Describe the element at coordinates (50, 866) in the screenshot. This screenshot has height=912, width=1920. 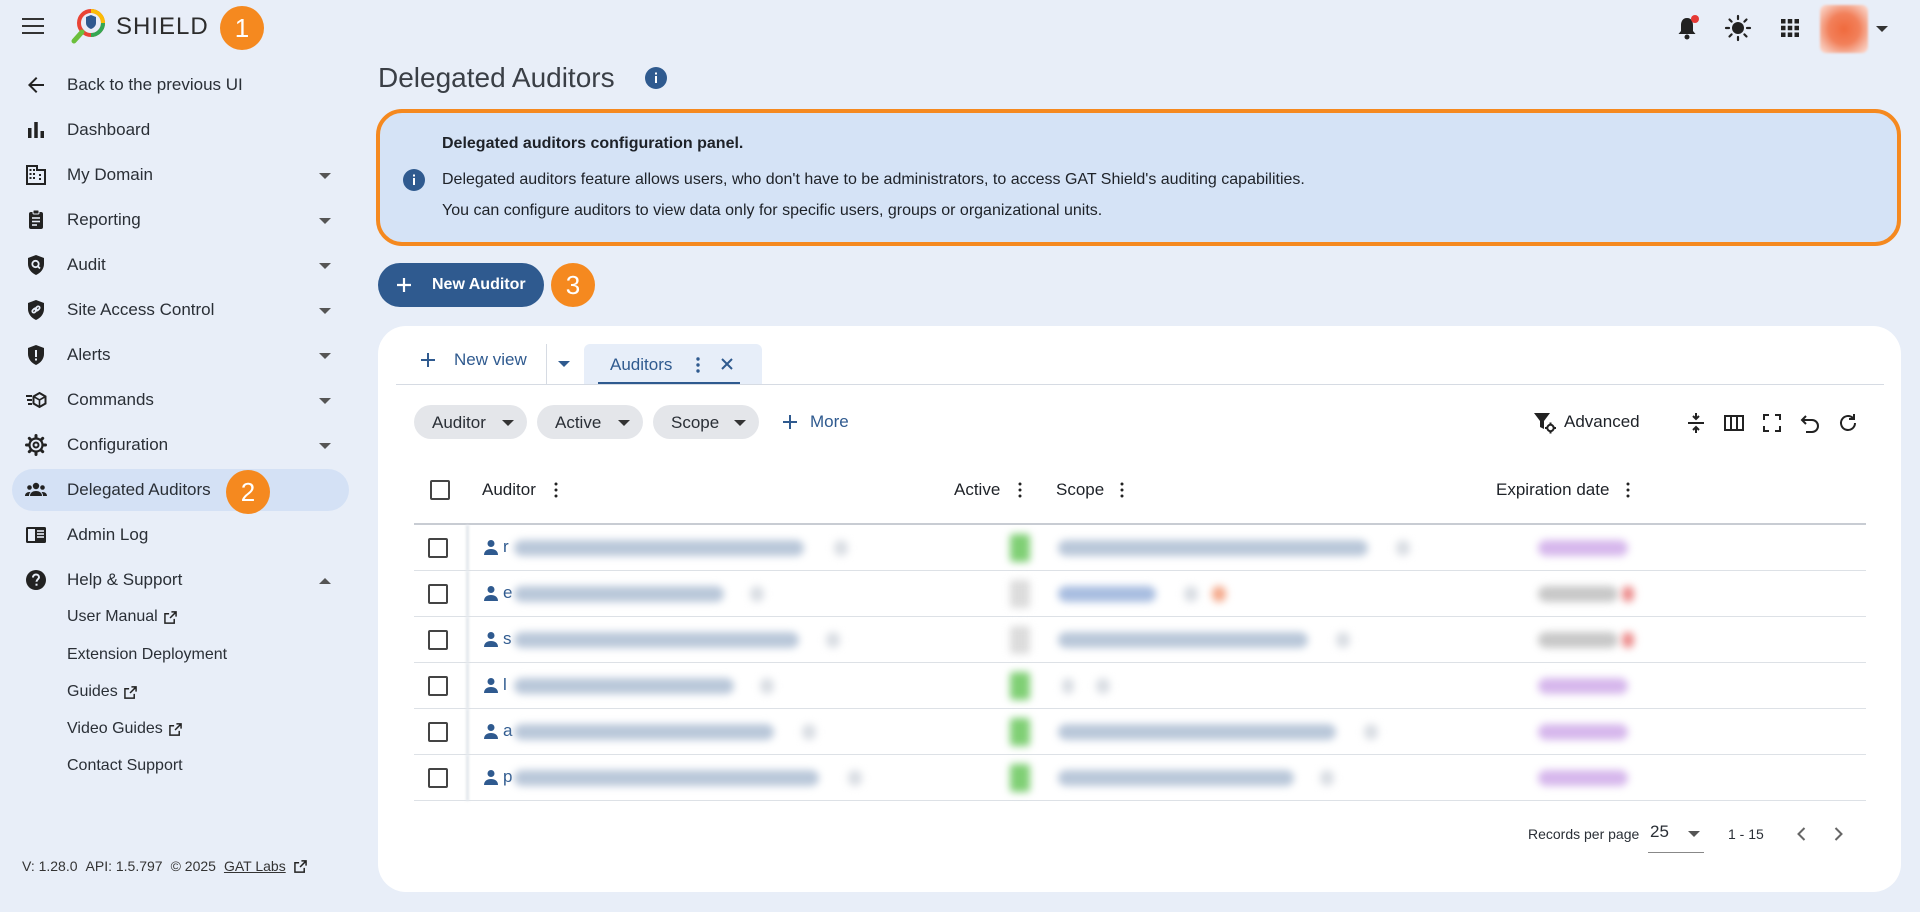
I see `version-text: V: 1.28.0` at that location.